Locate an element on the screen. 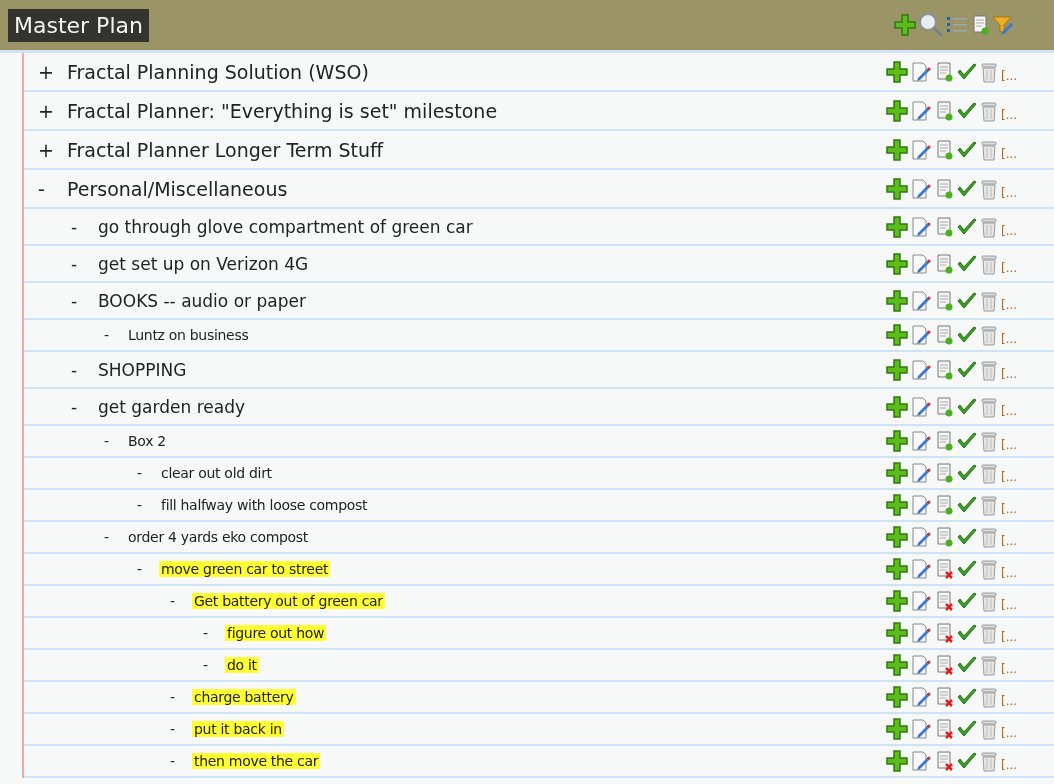 This screenshot has height=784, width=1054. expand-toggle: + is located at coordinates (51, 71).